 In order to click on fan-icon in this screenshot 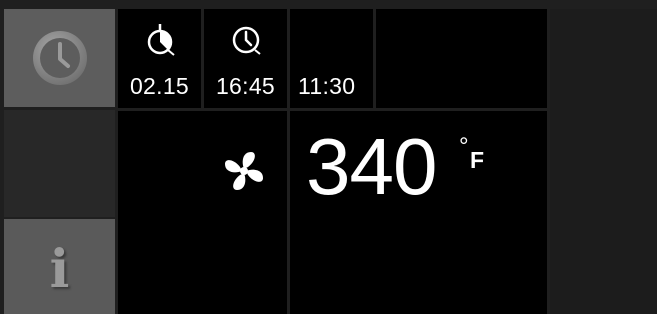, I will do `click(244, 171)`.